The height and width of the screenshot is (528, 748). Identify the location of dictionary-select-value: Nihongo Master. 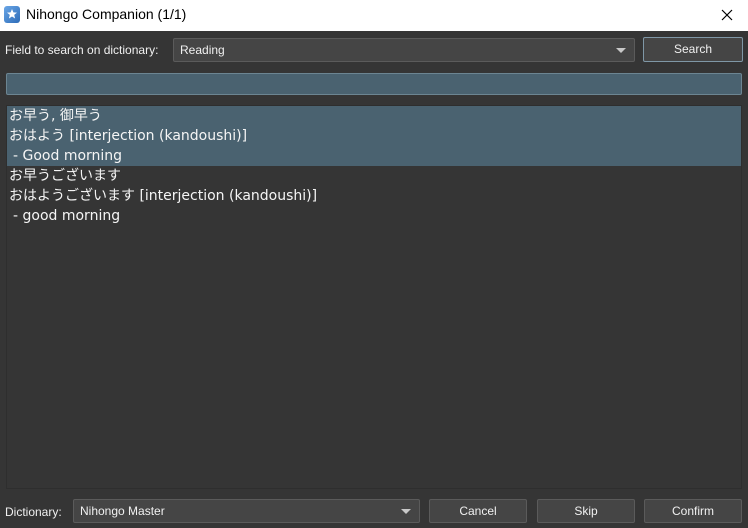
(122, 511).